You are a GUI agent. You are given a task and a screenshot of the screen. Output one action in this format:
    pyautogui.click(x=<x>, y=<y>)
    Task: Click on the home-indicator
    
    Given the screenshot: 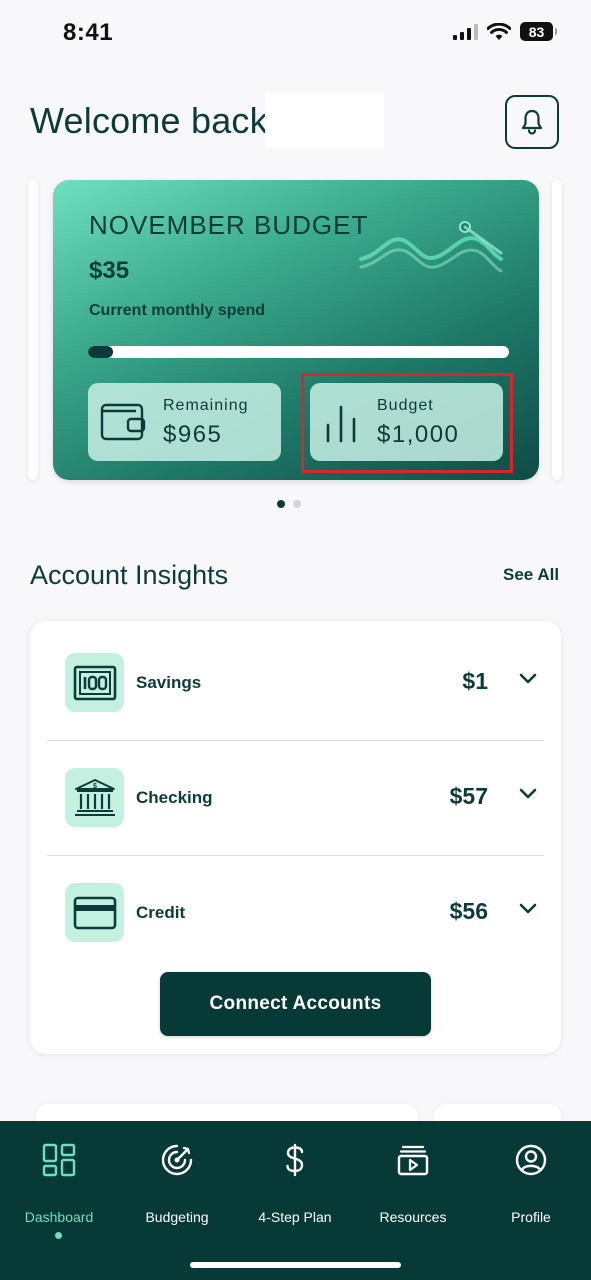 What is the action you would take?
    pyautogui.click(x=295, y=1265)
    